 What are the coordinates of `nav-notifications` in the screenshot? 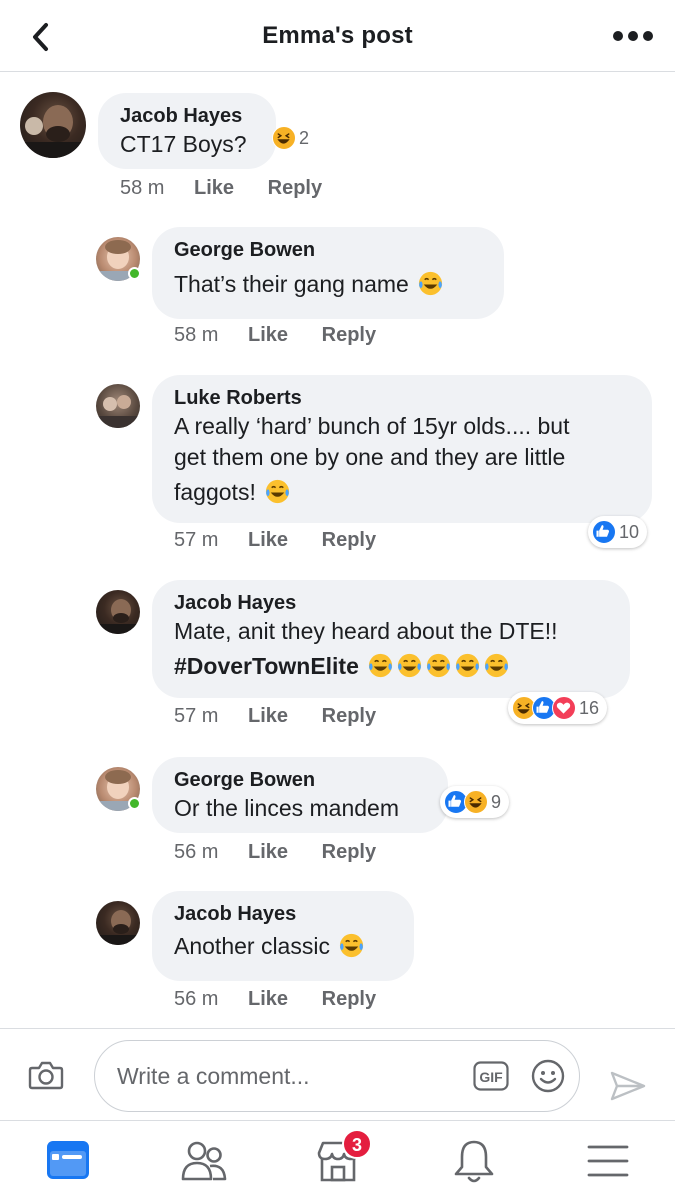 It's located at (474, 1161).